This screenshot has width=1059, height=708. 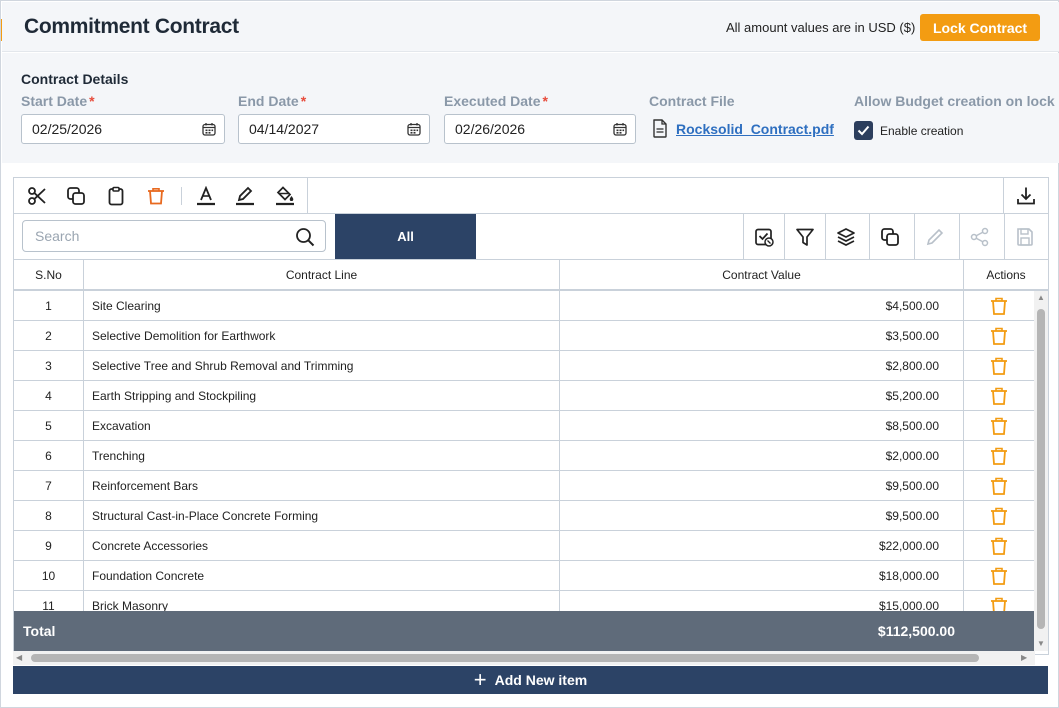 I want to click on start-date-value: 02/25/2026, so click(x=67, y=129).